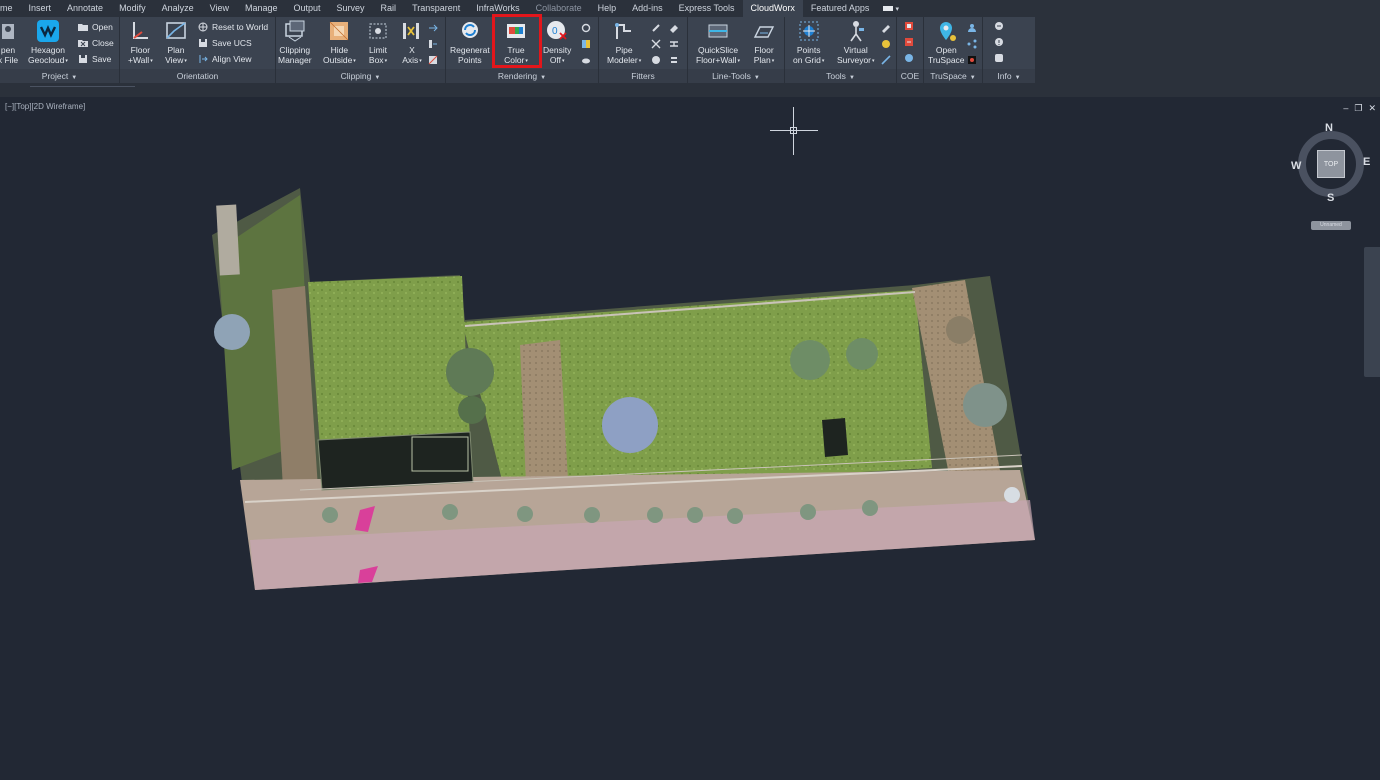 The image size is (1380, 780). I want to click on about-icon, so click(999, 58).